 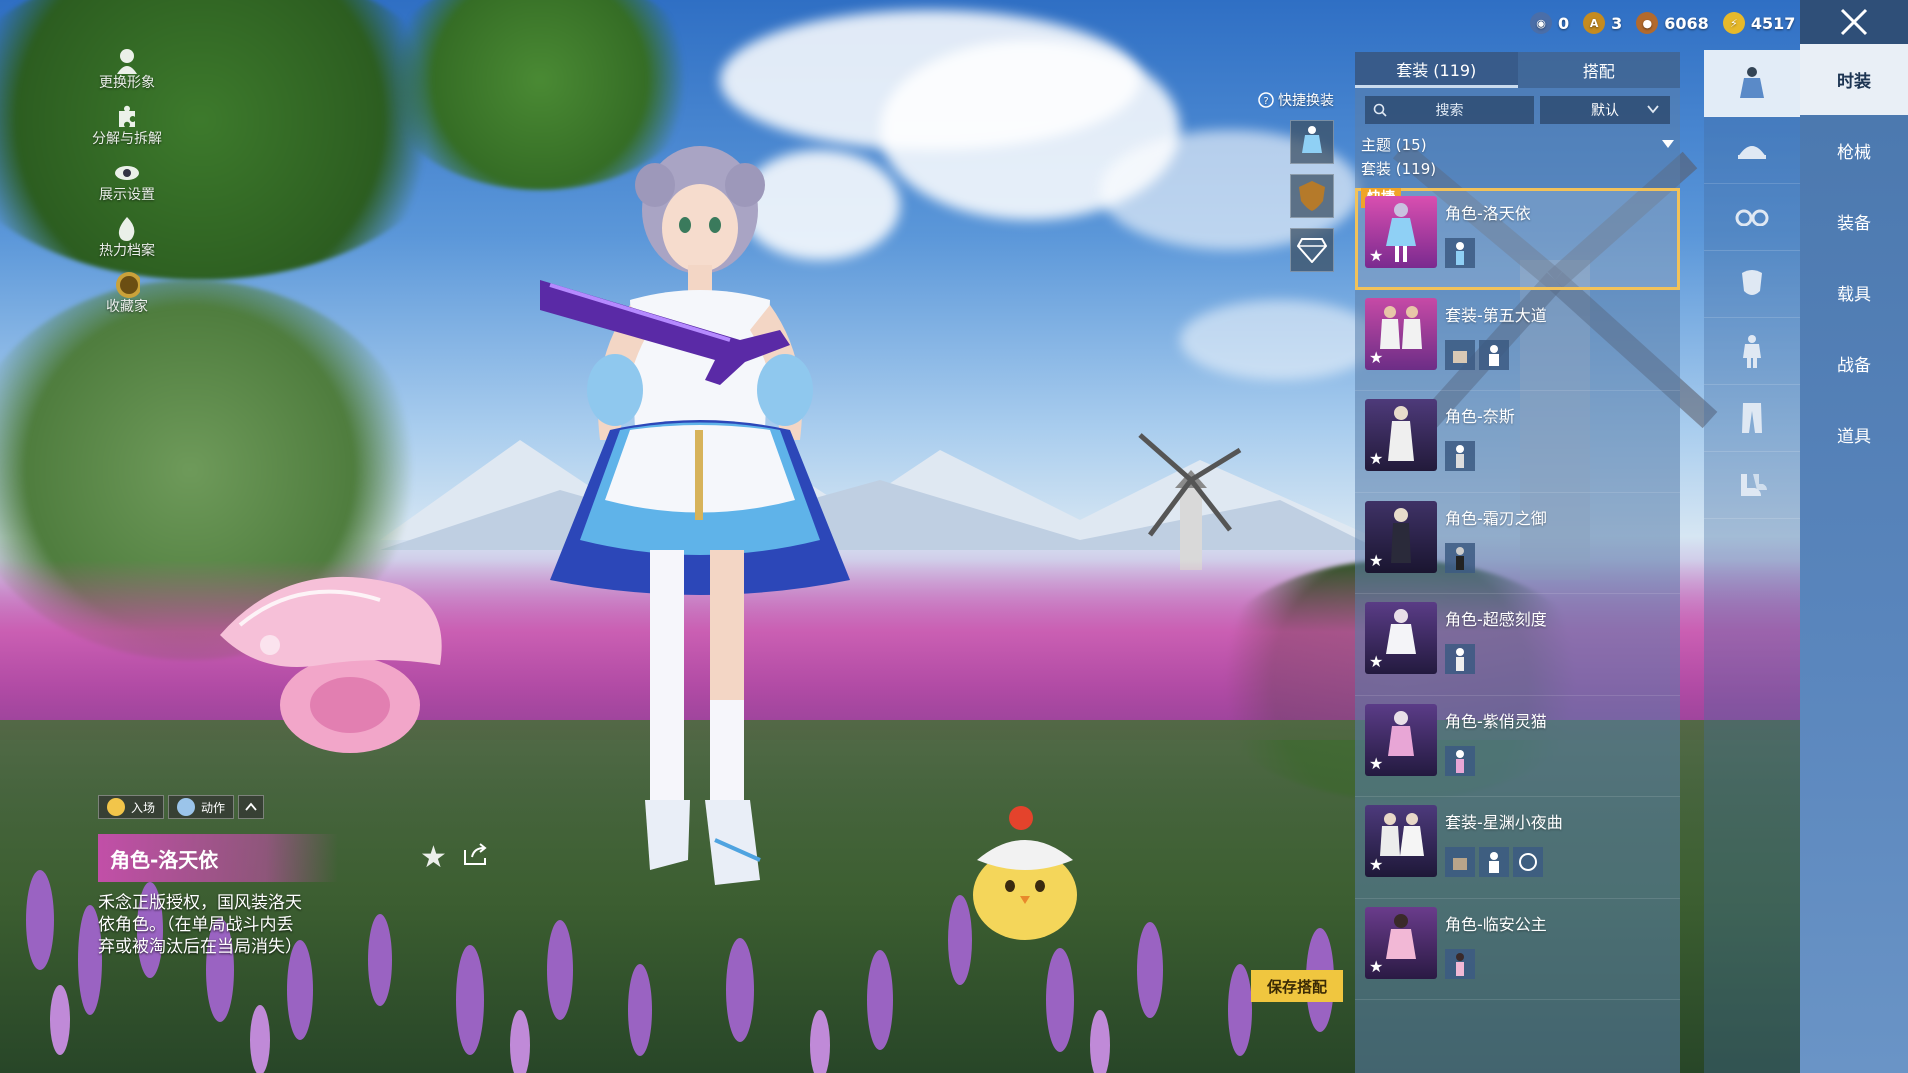 I want to click on slot-shoes, so click(x=1752, y=485).